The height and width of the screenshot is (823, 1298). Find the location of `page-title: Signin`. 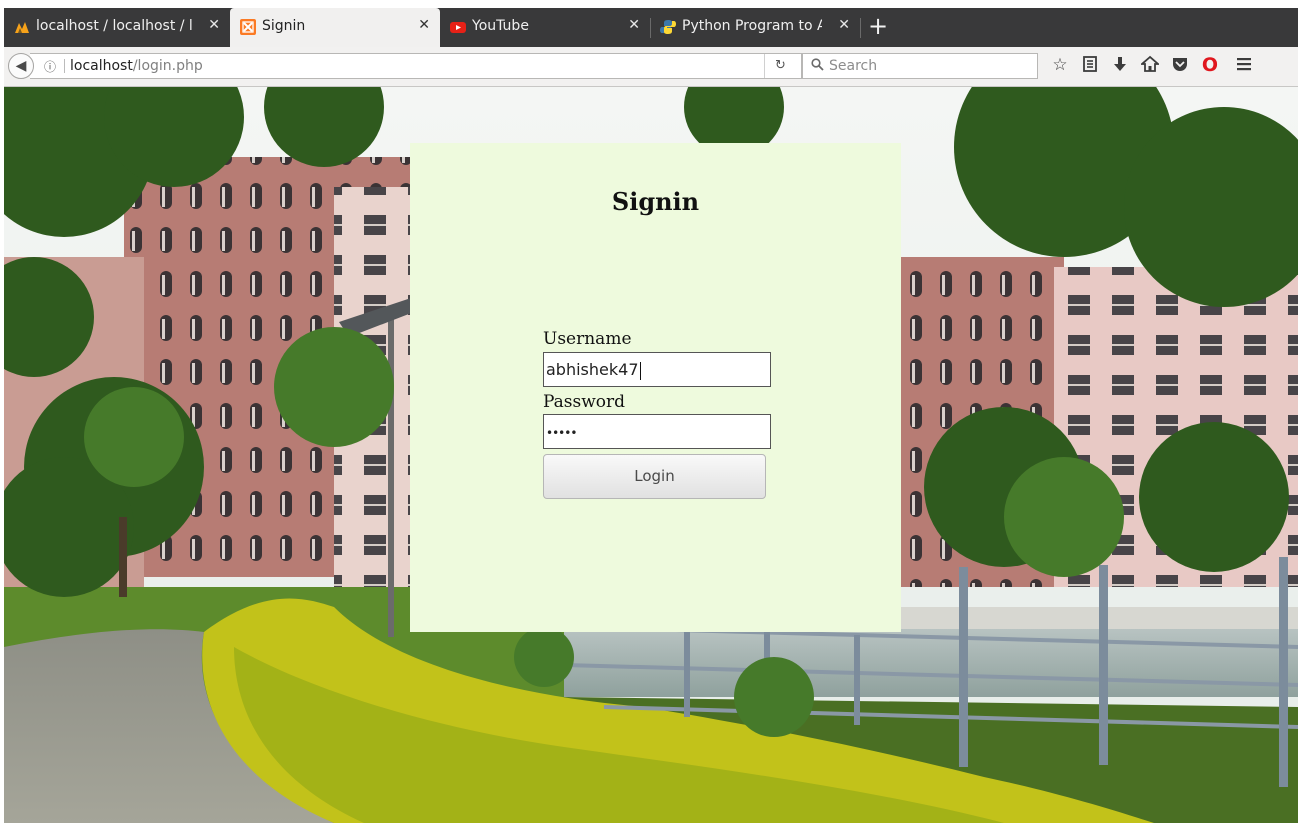

page-title: Signin is located at coordinates (655, 201).